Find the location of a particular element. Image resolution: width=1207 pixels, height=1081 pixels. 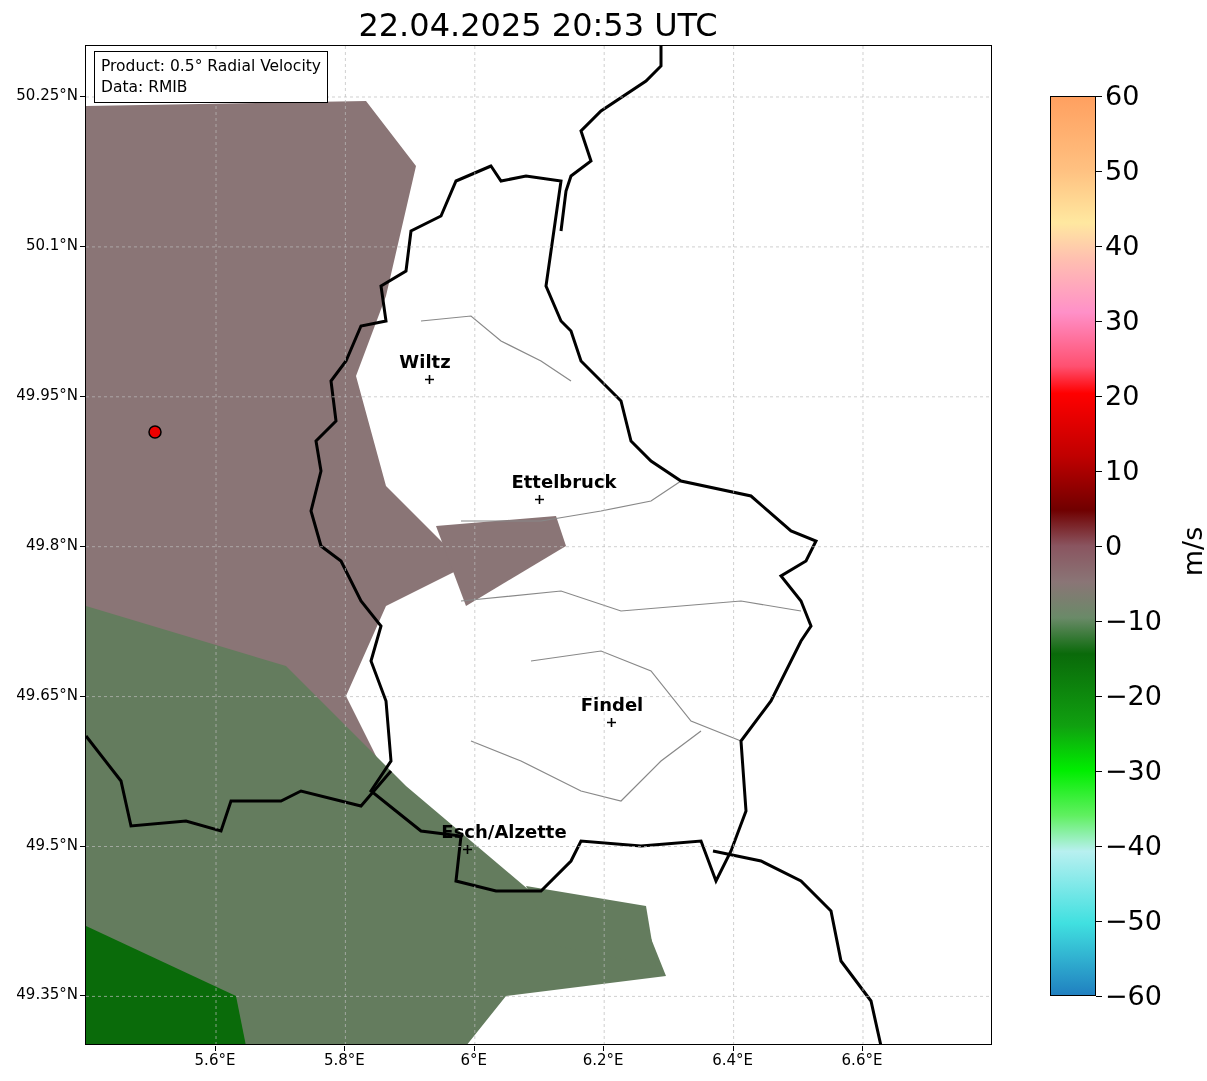

longitude-label: 6°E is located at coordinates (474, 1060).